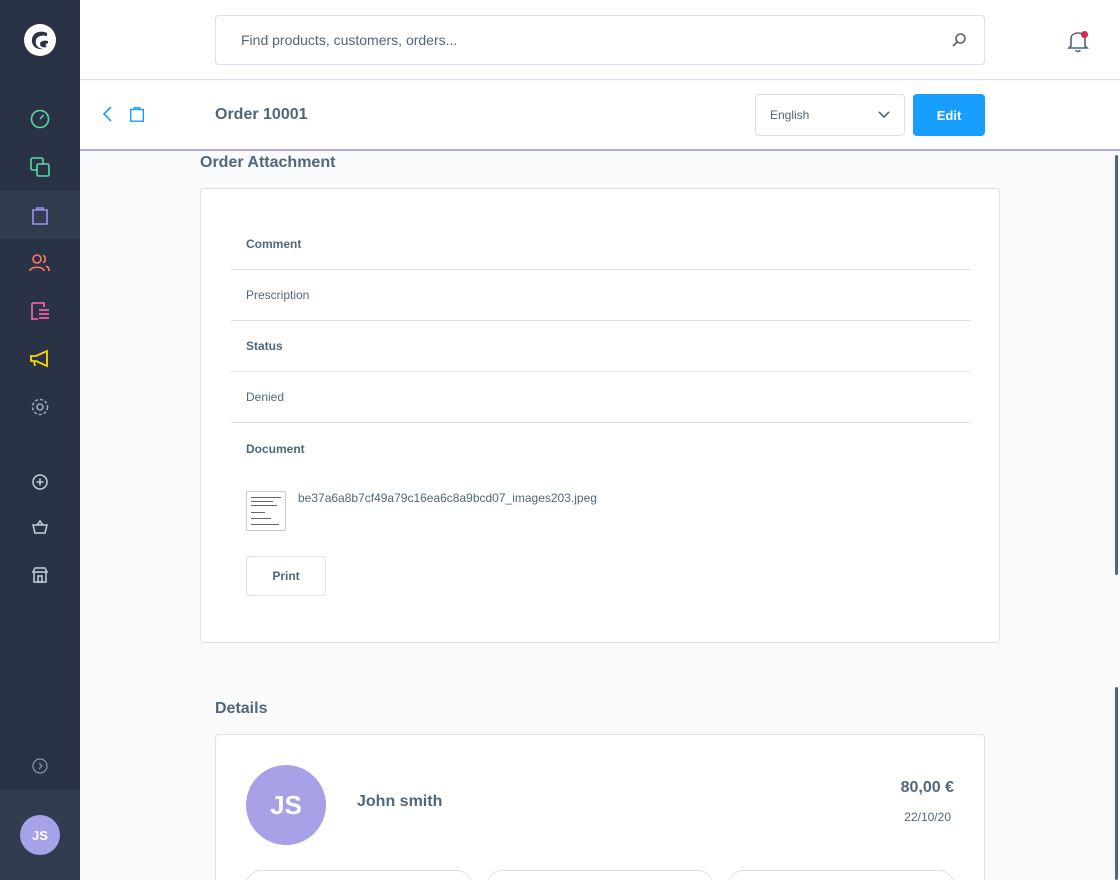 This screenshot has width=1120, height=880. I want to click on notifications-bell, so click(1078, 41).